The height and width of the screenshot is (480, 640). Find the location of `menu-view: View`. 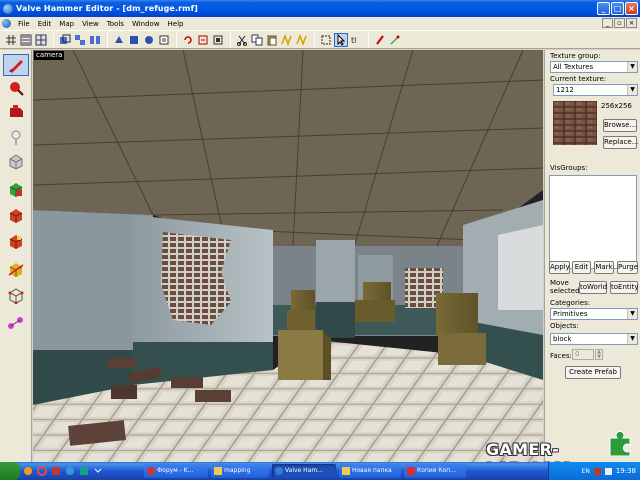

menu-view: View is located at coordinates (90, 24).